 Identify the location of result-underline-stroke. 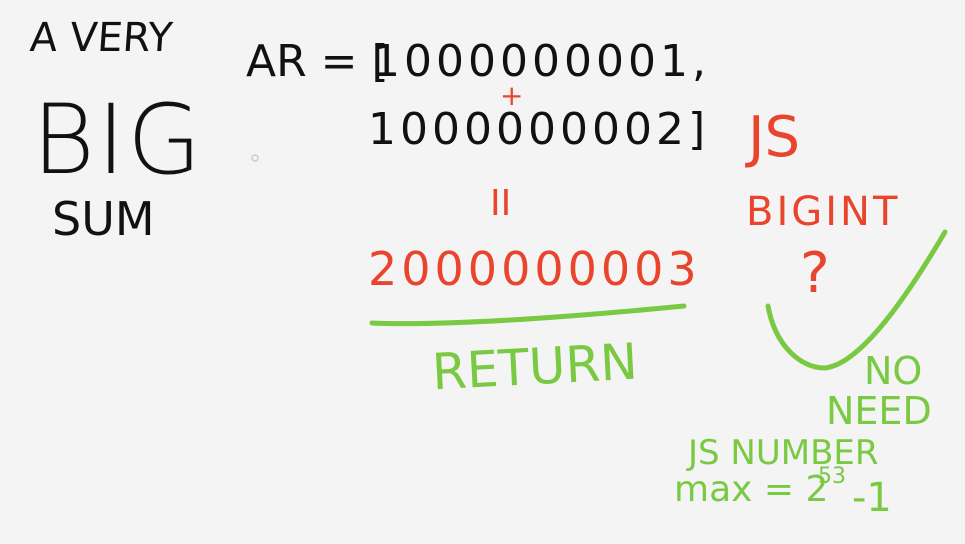
(528, 315).